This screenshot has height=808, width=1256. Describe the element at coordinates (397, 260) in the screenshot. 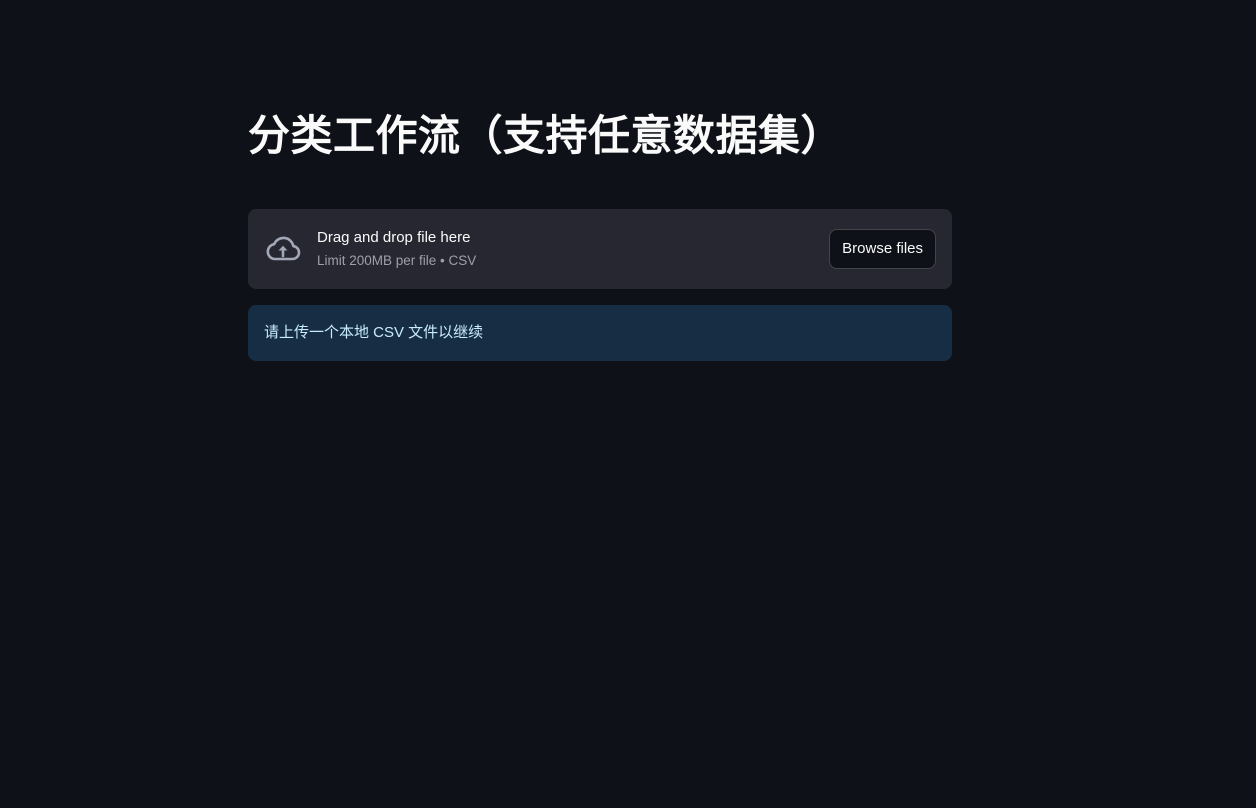

I see `dropzone-limit-text: Limit 200MB per file • CSV` at that location.